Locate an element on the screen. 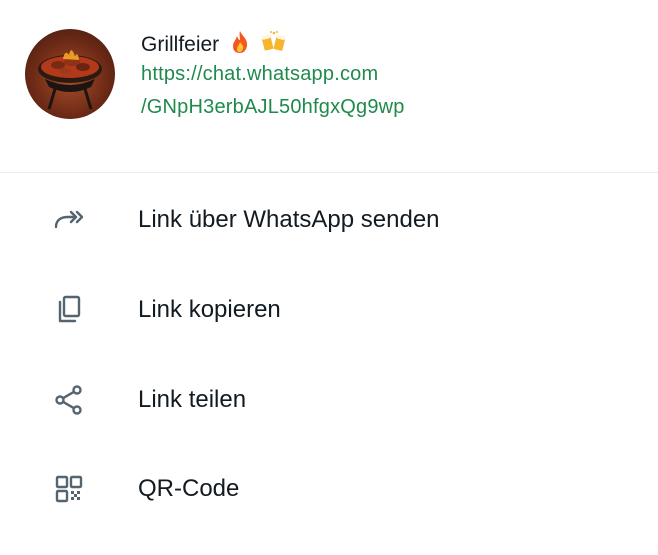  copy-icon is located at coordinates (69, 309).